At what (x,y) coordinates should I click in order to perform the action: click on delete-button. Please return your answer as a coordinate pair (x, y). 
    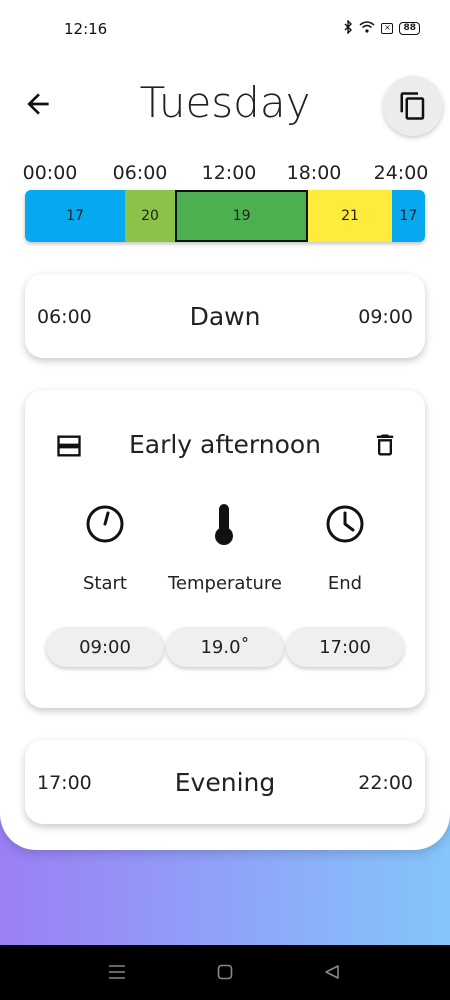
    Looking at the image, I should click on (385, 447).